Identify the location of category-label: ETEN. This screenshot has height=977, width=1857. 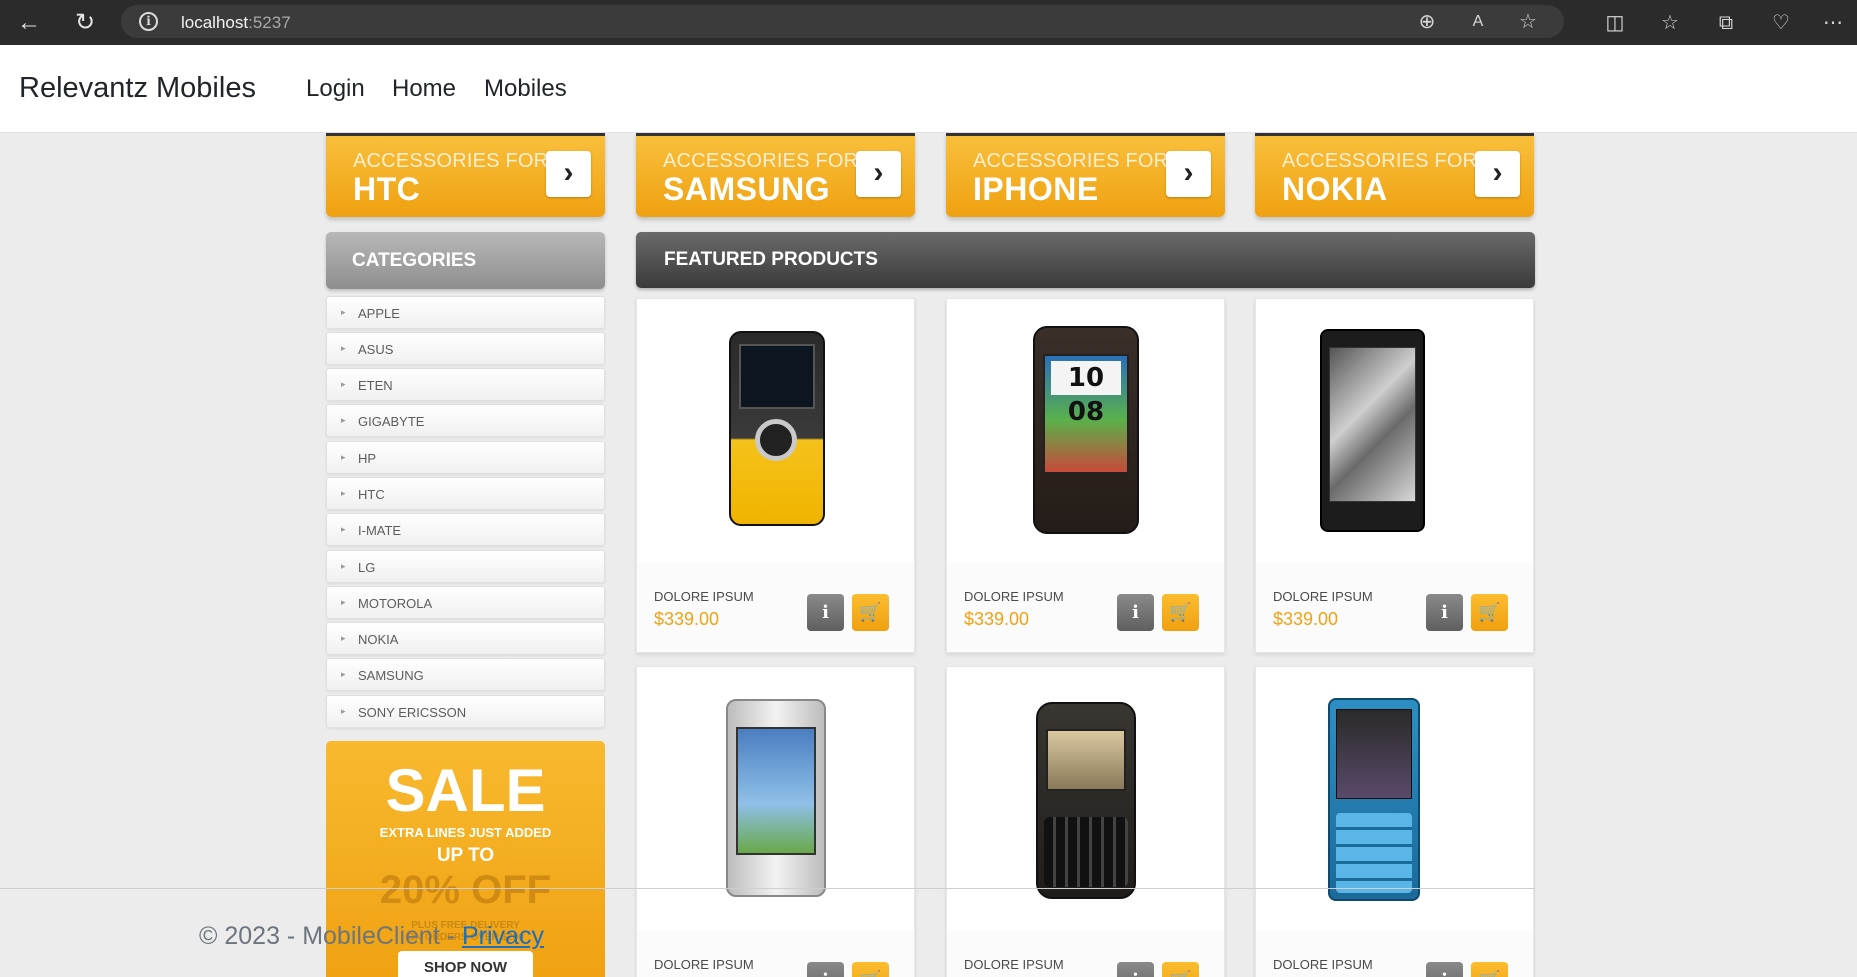
(375, 385).